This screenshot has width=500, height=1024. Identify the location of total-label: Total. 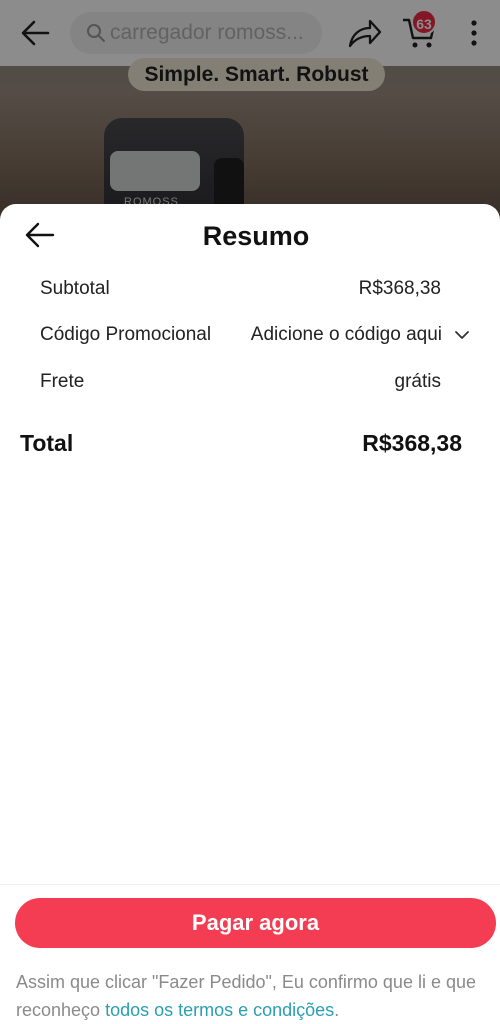
(47, 442).